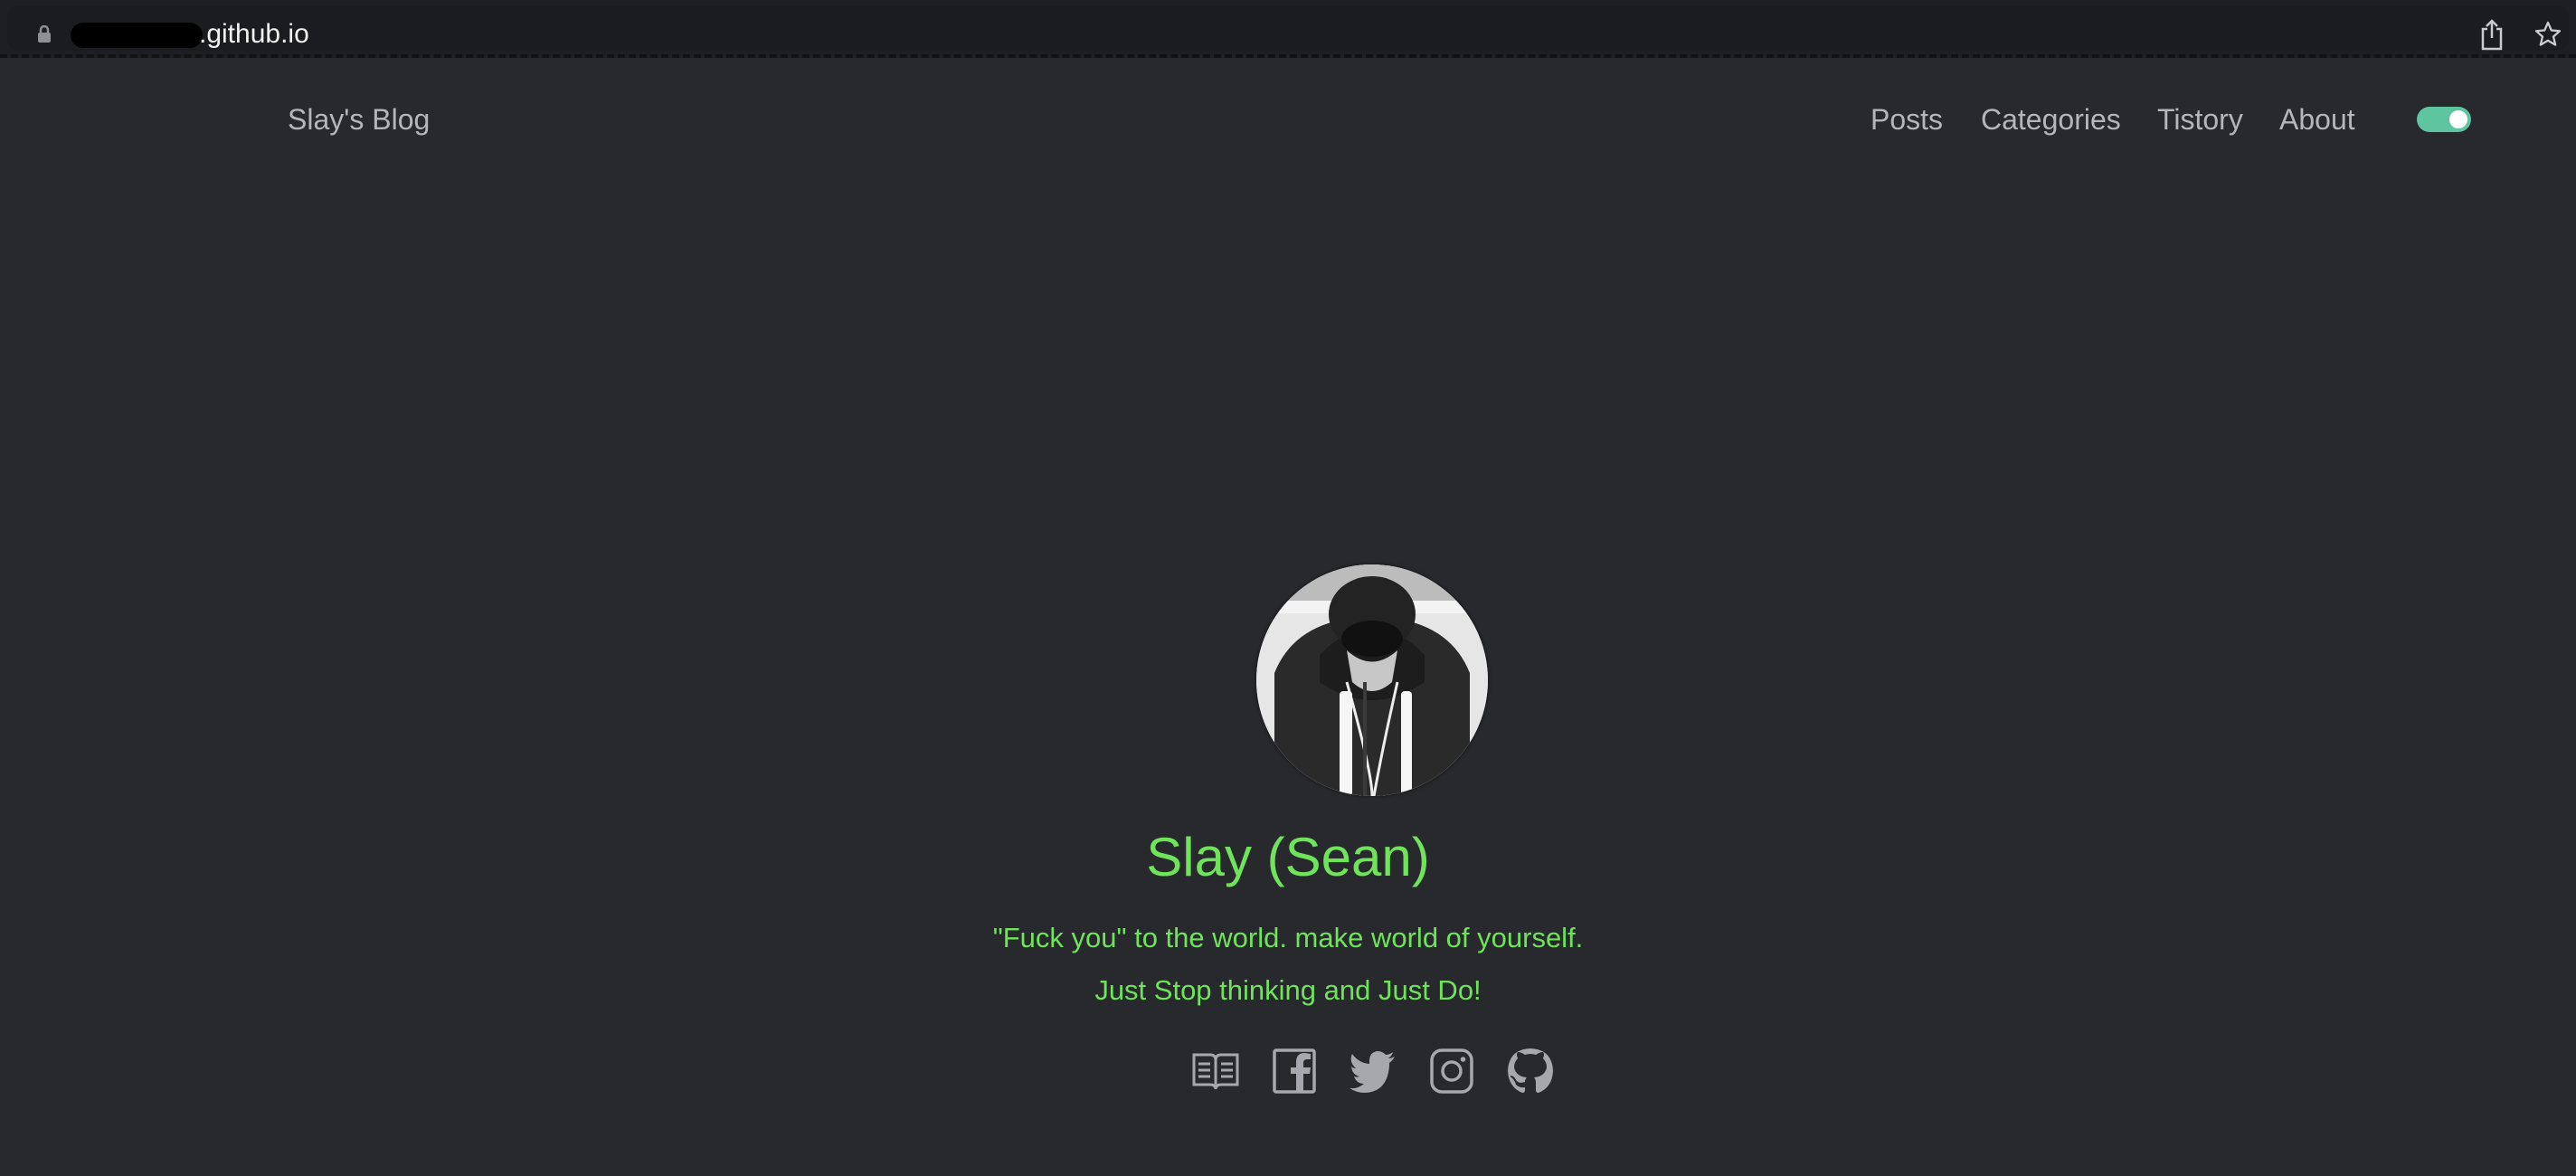 The image size is (2576, 1176). I want to click on avatar-photo, so click(1372, 680).